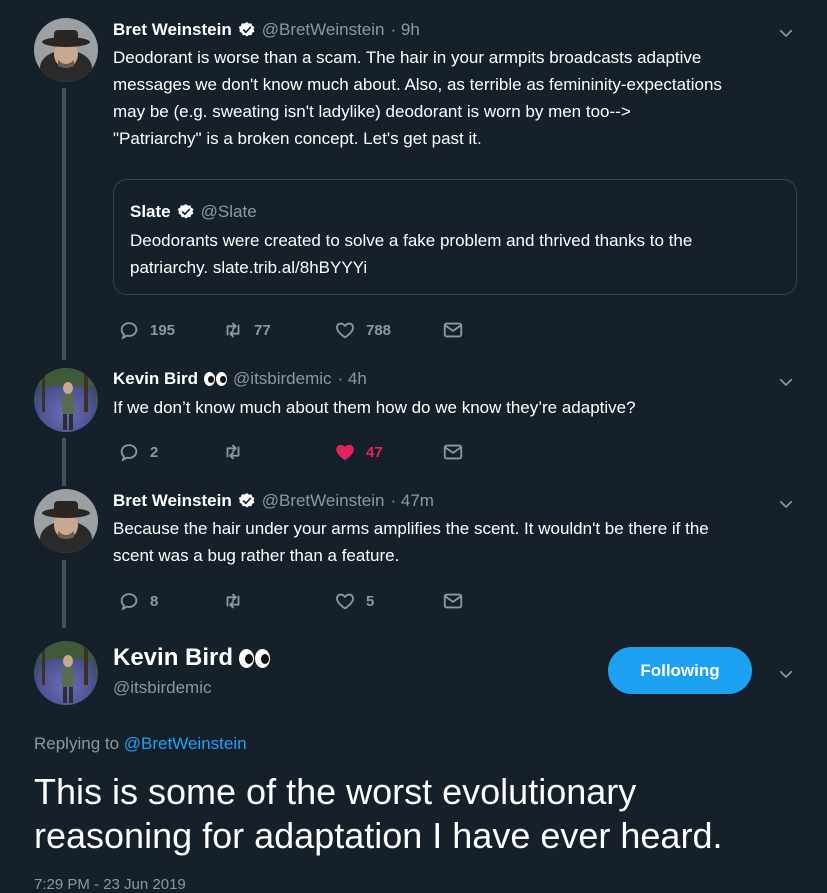  Describe the element at coordinates (405, 30) in the screenshot. I see `timestamp: · 9h` at that location.